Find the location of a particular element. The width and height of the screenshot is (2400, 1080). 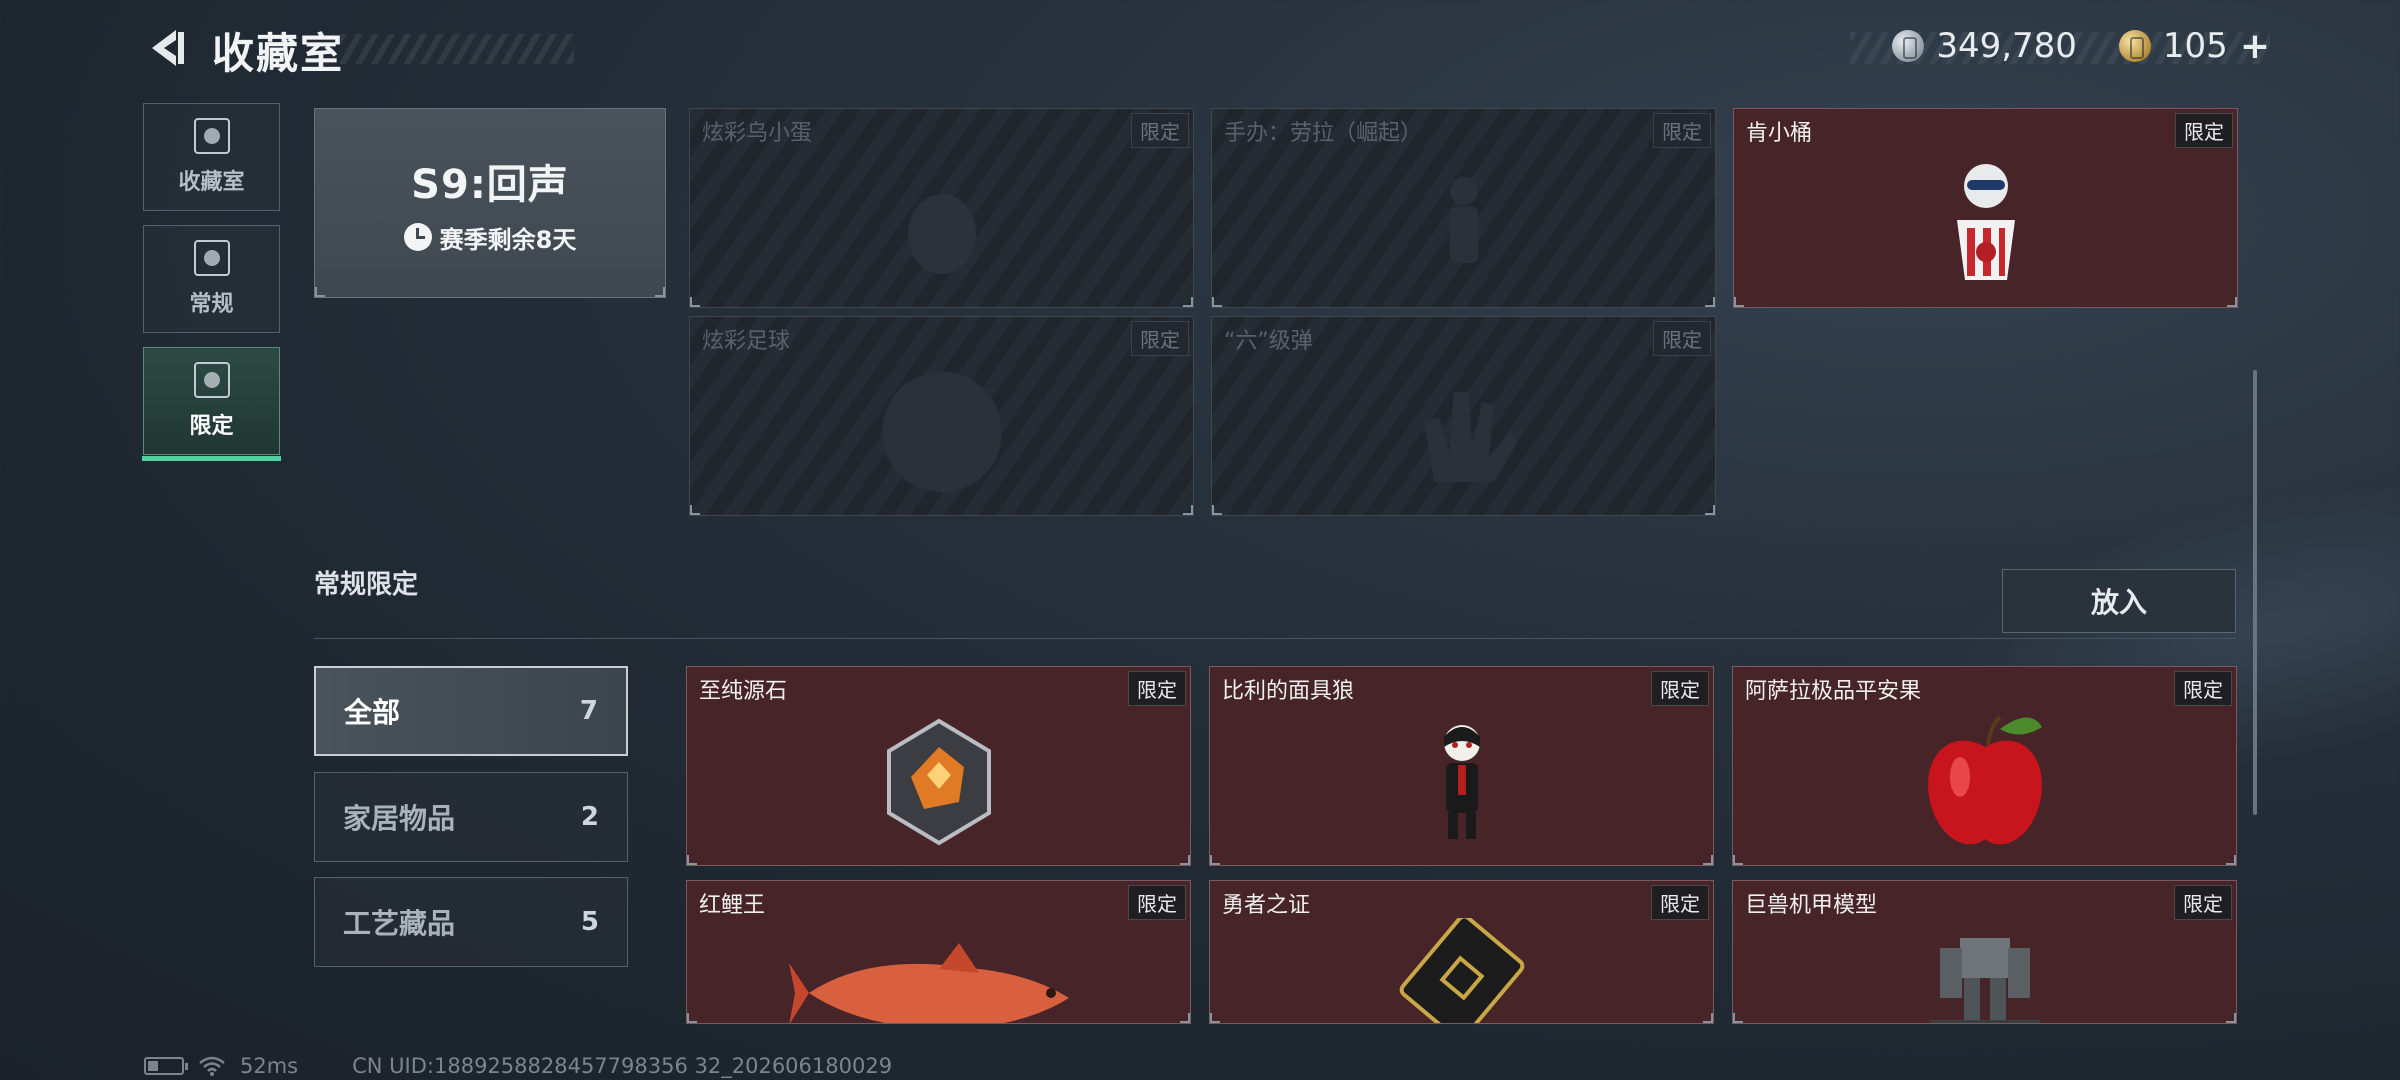

gold-coin-icon is located at coordinates (2134, 46).